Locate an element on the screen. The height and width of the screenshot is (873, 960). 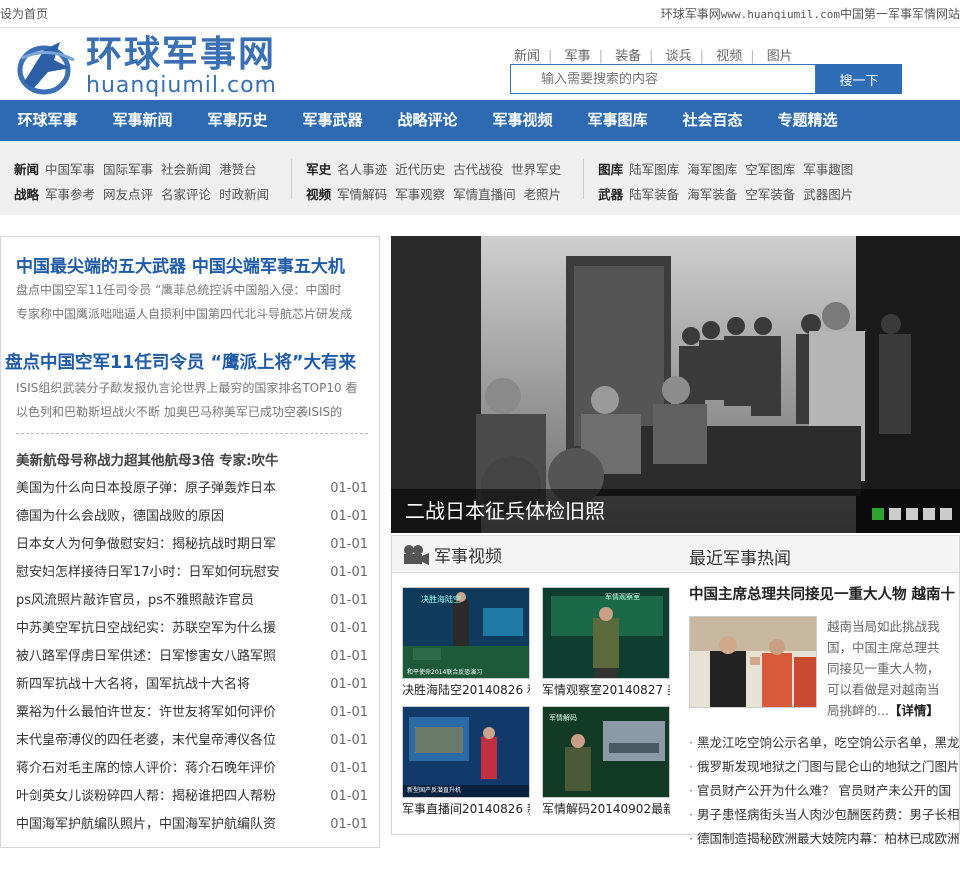
news-item: 慰安妇怎样接待日军17小时：日军如何玩慰安 01-01 is located at coordinates (192, 573).